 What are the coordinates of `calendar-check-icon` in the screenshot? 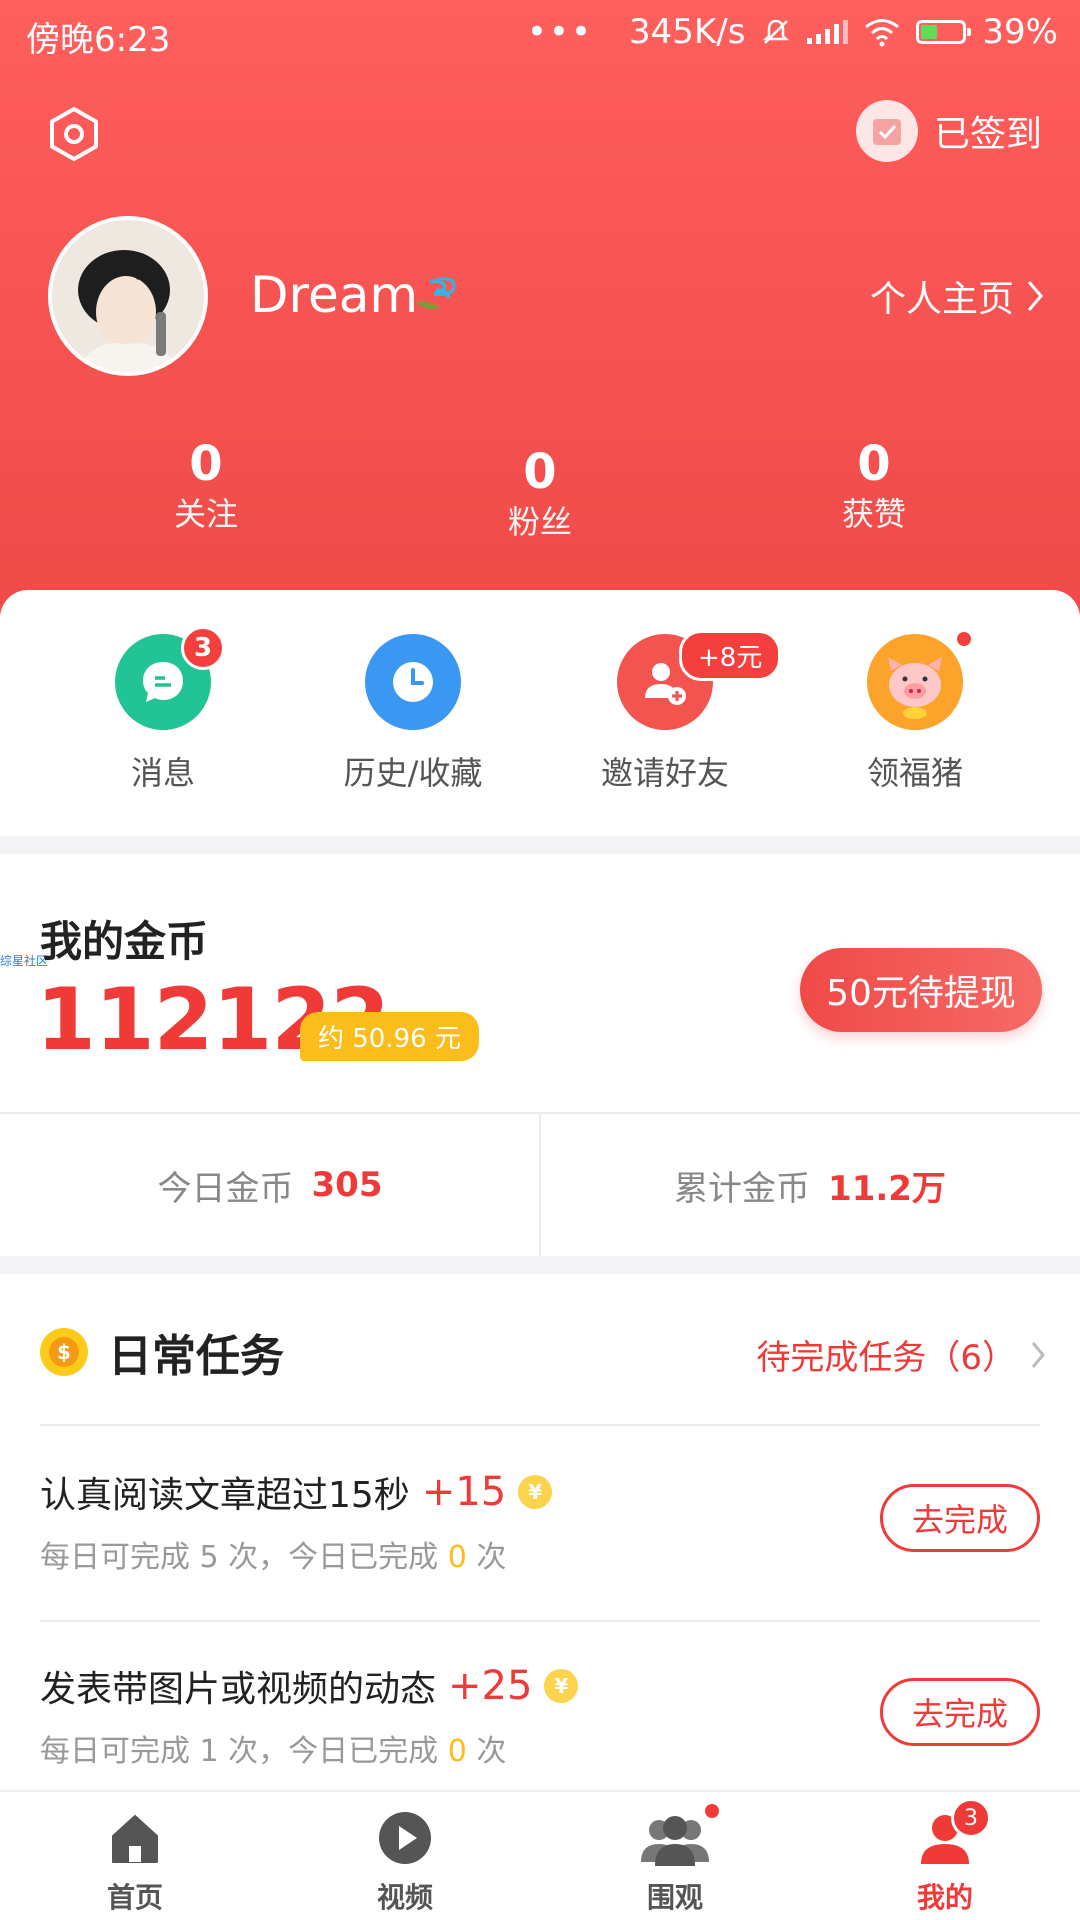 It's located at (886, 131).